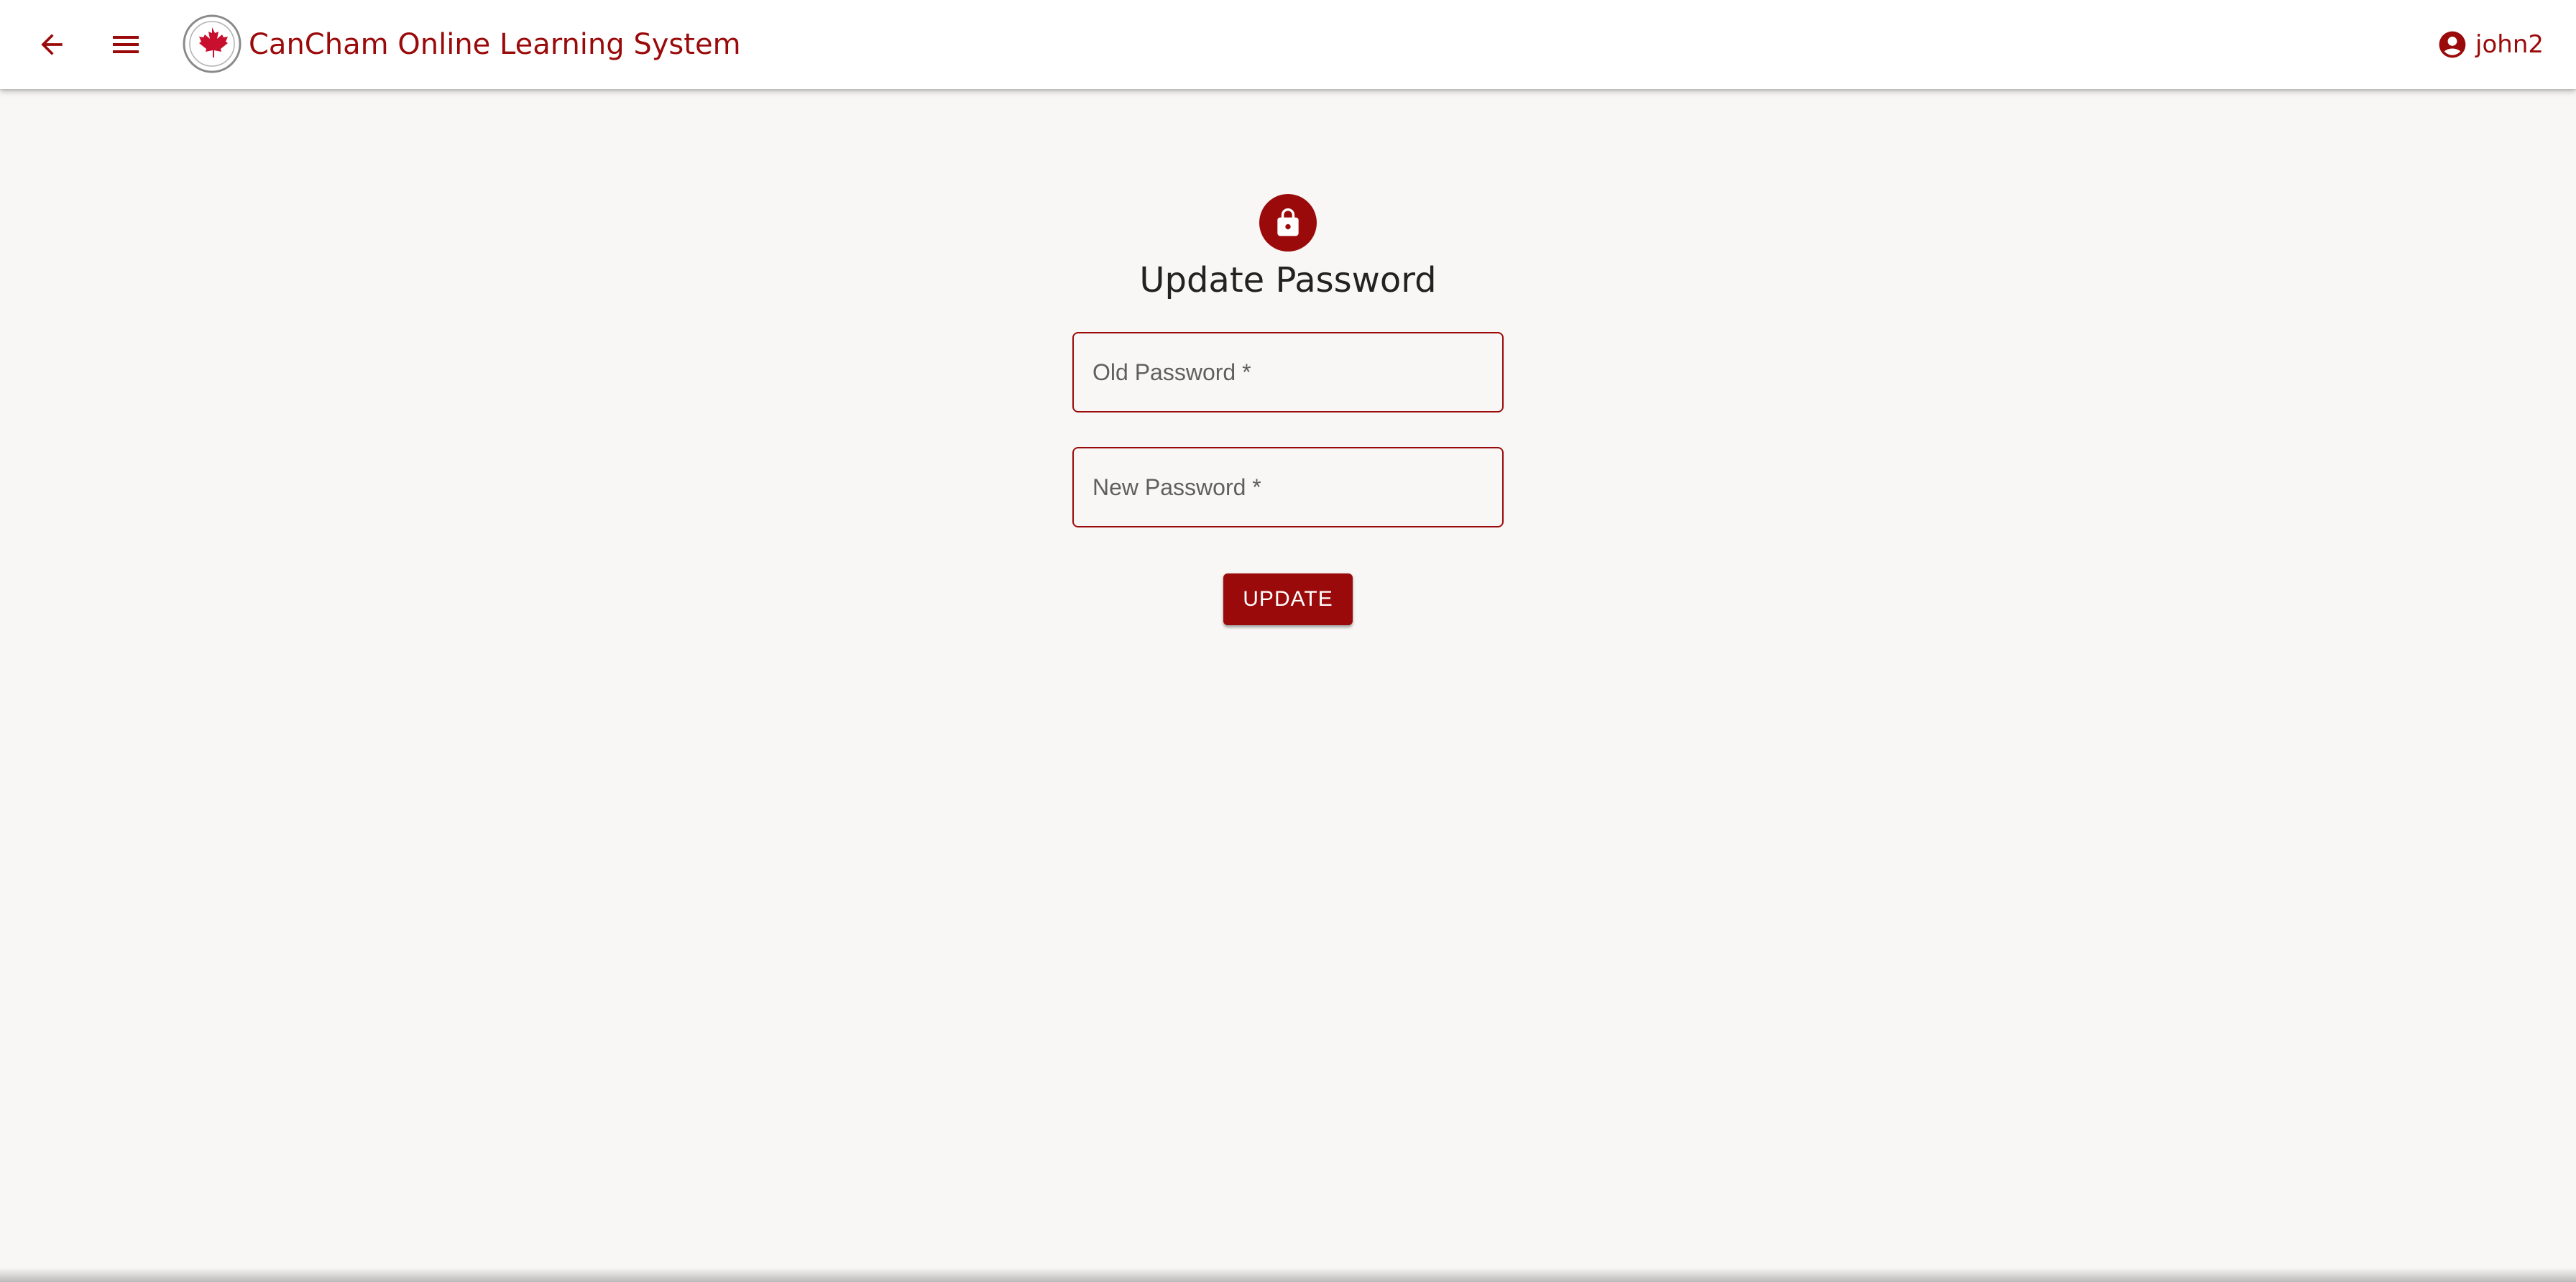 This screenshot has width=2576, height=1282. I want to click on old-password-field: Old Password *, so click(1288, 372).